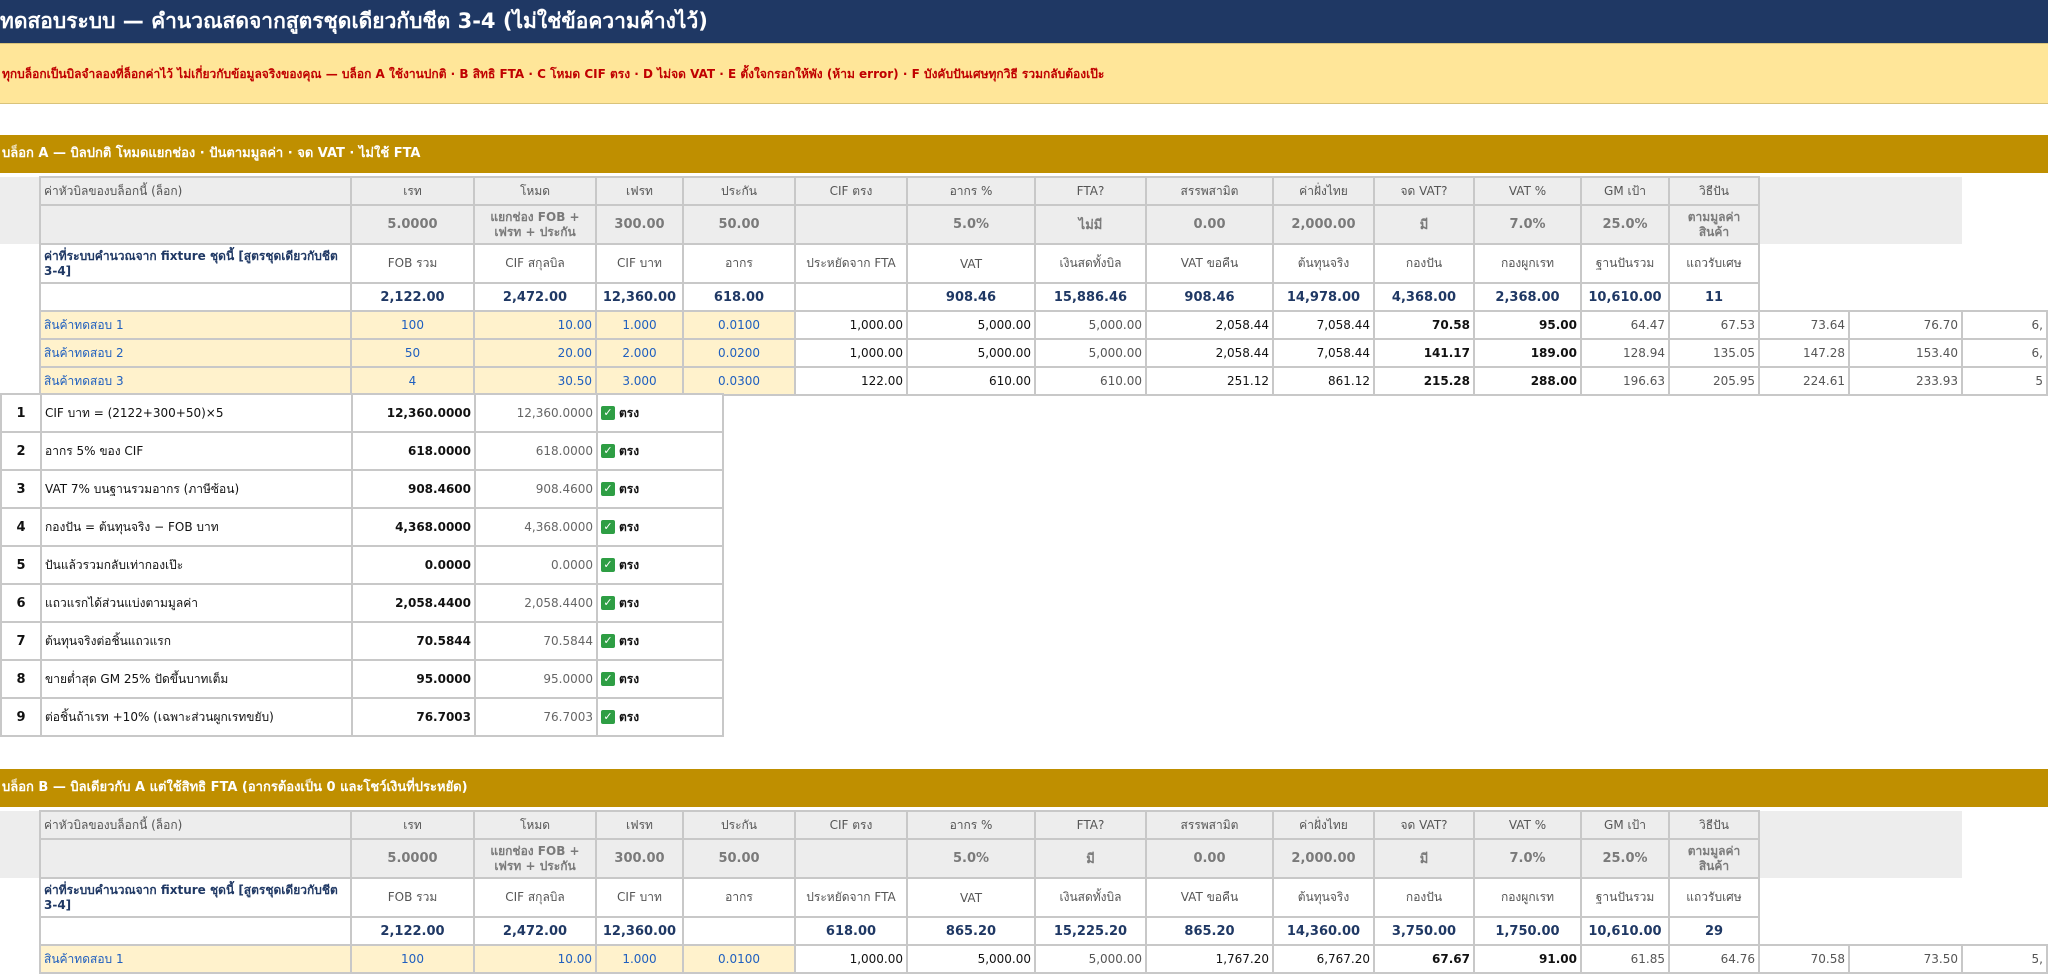 The width and height of the screenshot is (2048, 974). What do you see at coordinates (971, 191) in the screenshot?
I see `header-cell: อากร %` at bounding box center [971, 191].